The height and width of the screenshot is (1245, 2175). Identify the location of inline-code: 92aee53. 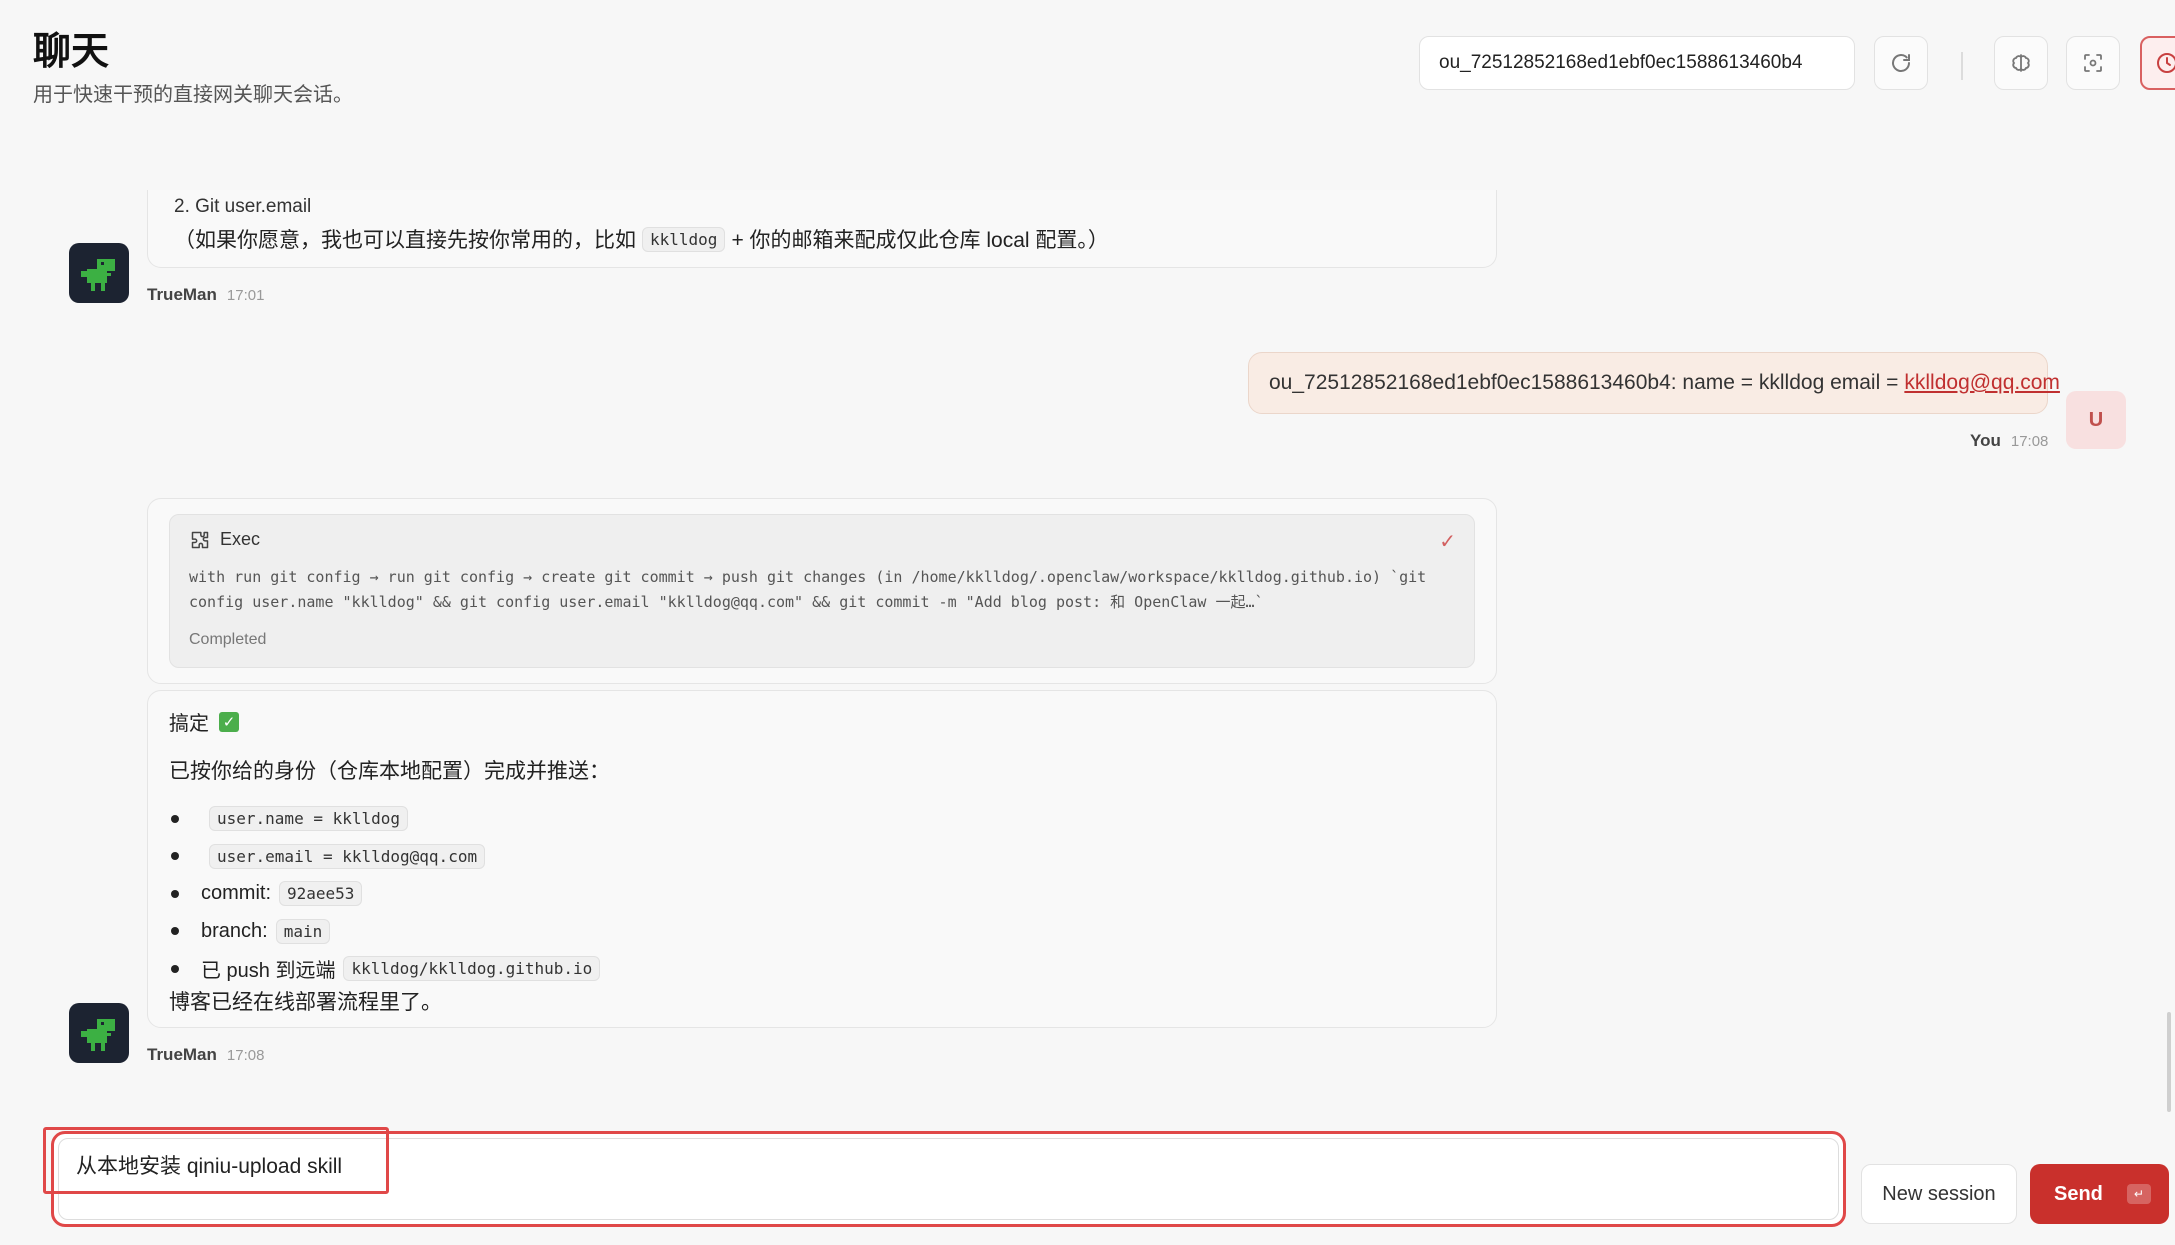
(321, 894).